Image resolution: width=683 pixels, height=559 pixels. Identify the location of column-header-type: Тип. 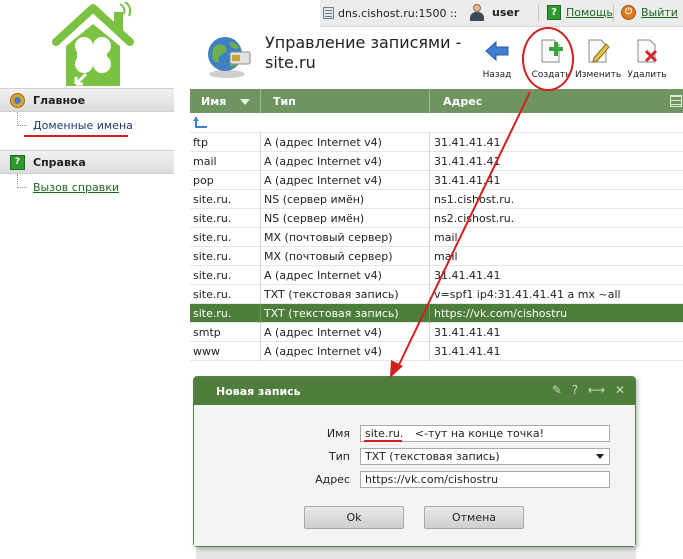
(284, 101).